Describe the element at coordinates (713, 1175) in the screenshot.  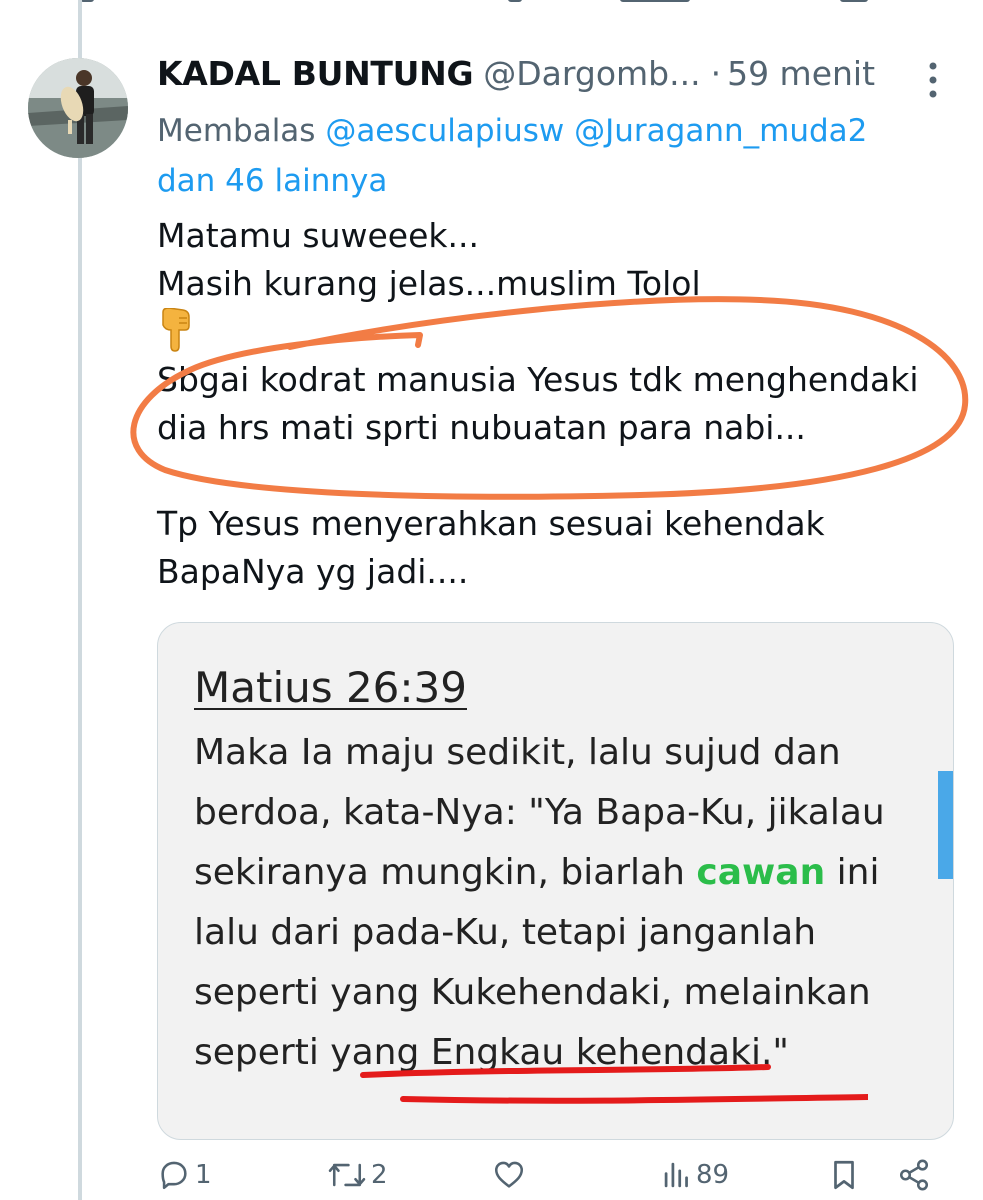
I see `views-count: 89` at that location.